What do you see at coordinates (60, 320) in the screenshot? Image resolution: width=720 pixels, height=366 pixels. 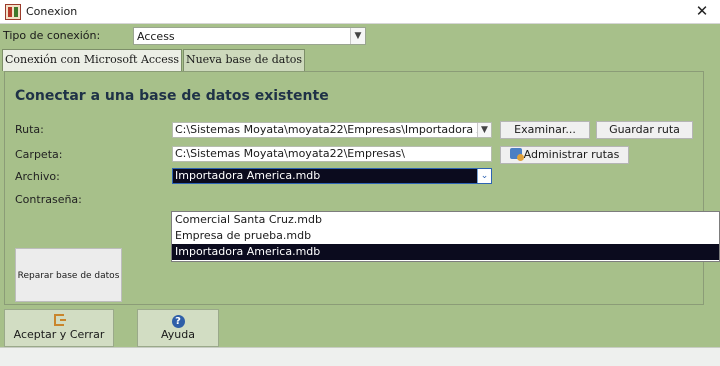 I see `exit-door-icon` at bounding box center [60, 320].